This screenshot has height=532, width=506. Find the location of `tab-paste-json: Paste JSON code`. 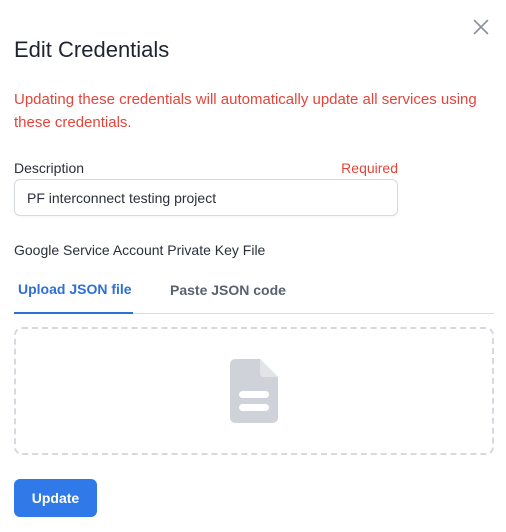

tab-paste-json: Paste JSON code is located at coordinates (228, 289).